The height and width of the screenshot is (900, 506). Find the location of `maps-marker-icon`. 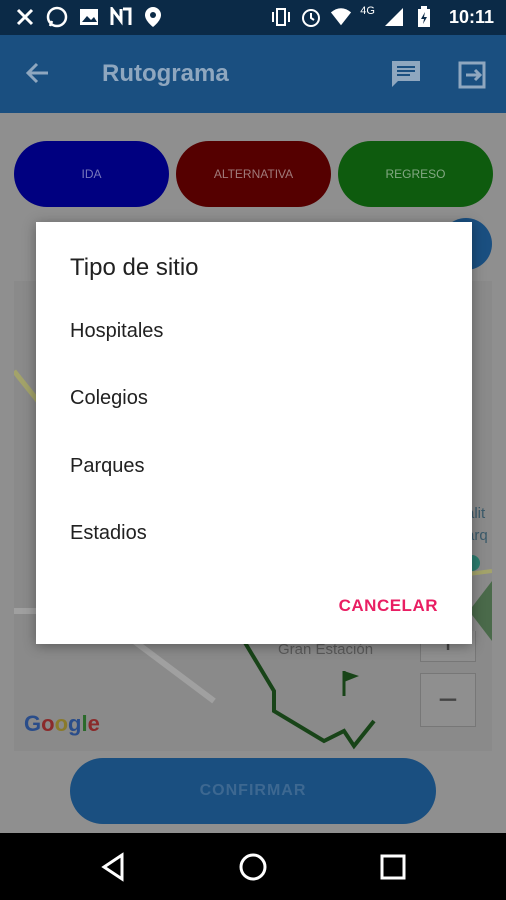

maps-marker-icon is located at coordinates (153, 17).